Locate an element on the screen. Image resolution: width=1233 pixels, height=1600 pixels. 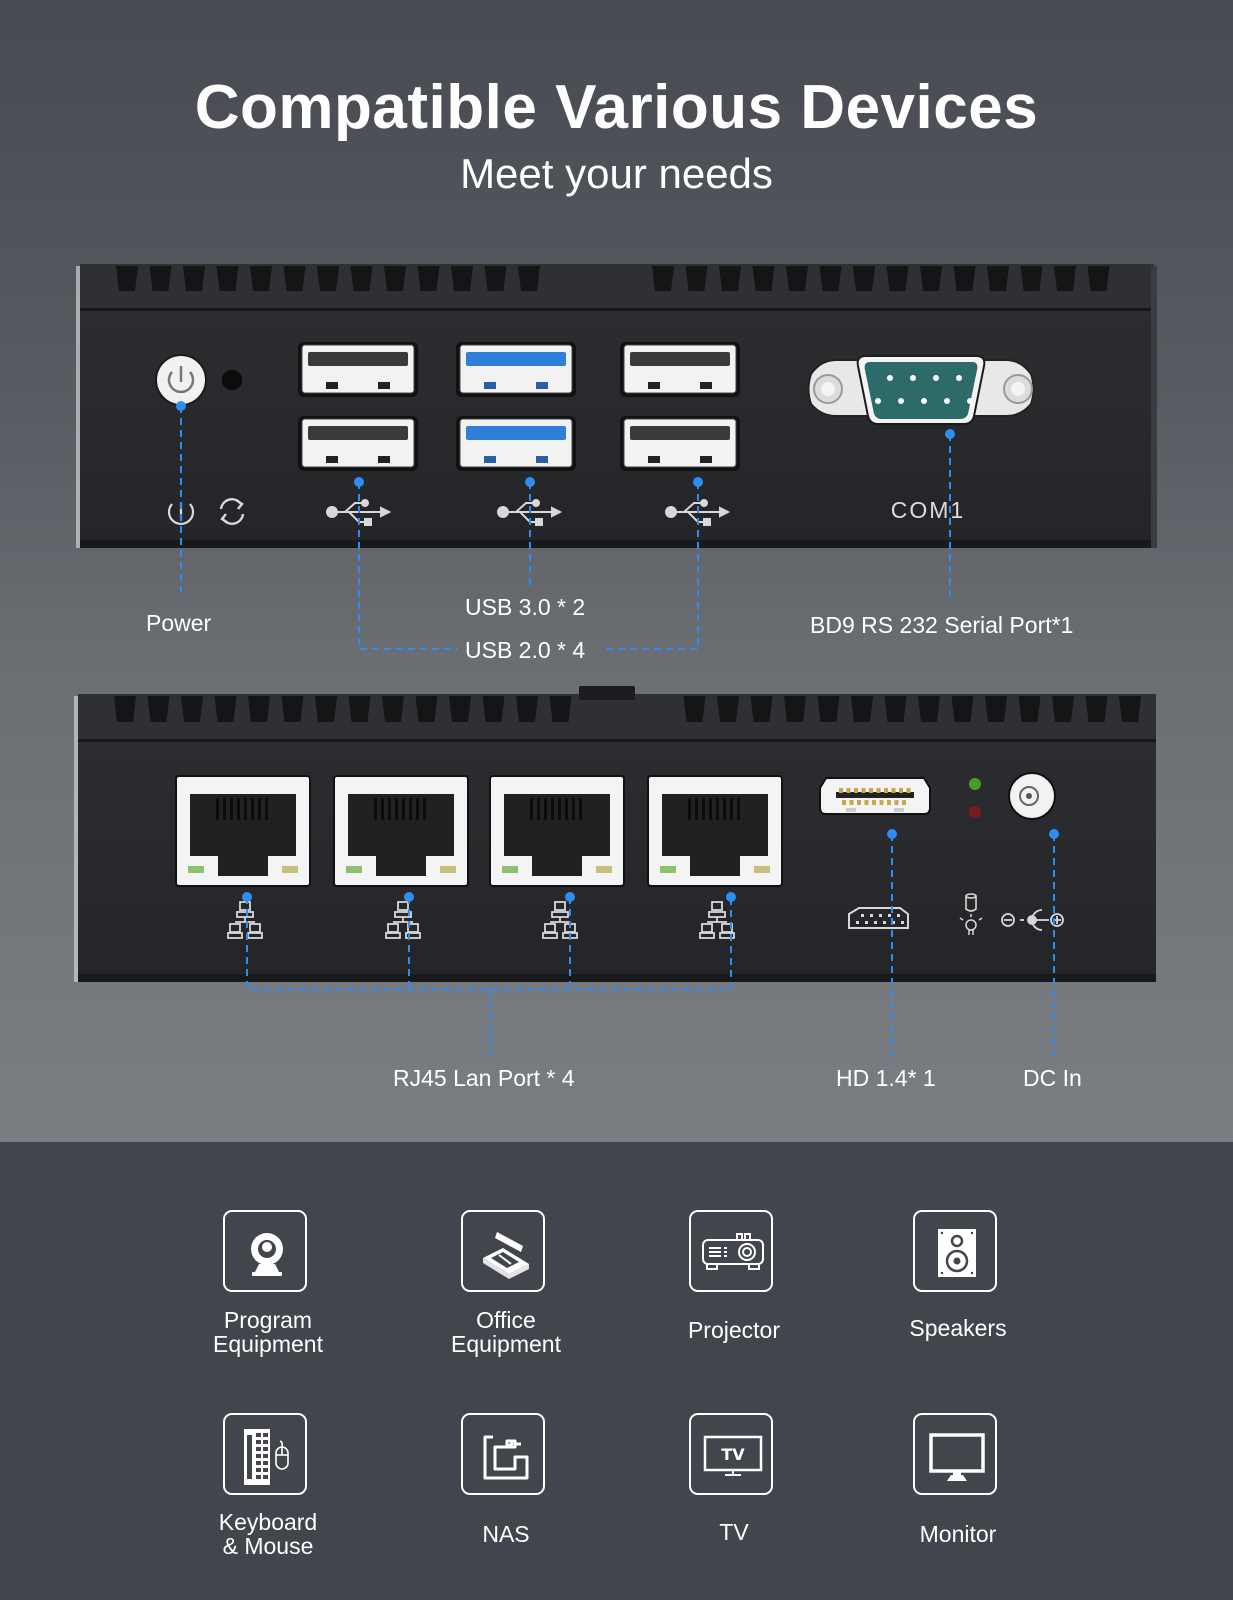
device-label-line: Projector is located at coordinates (734, 1330).